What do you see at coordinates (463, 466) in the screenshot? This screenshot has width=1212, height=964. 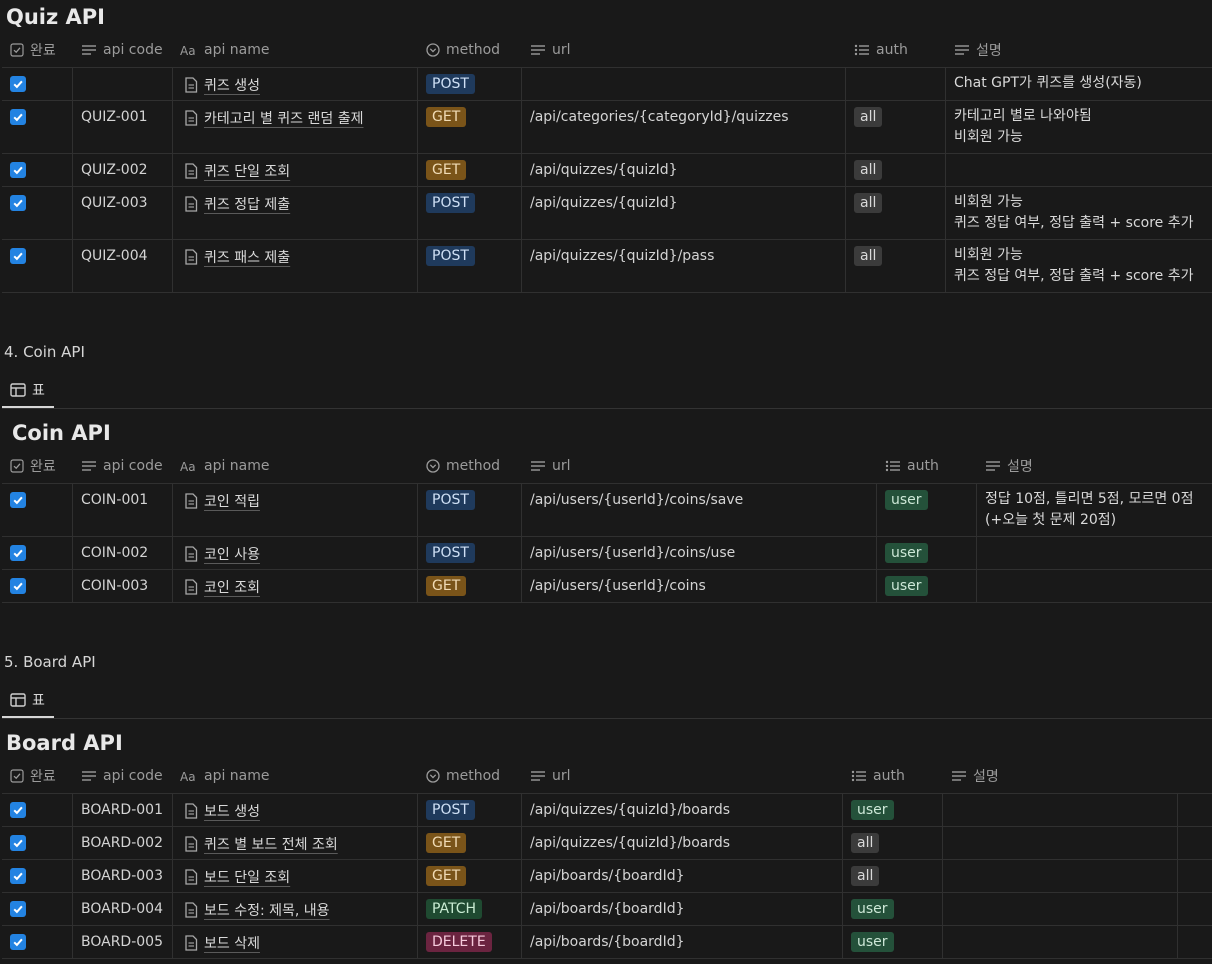 I see `coin-header-method: method` at bounding box center [463, 466].